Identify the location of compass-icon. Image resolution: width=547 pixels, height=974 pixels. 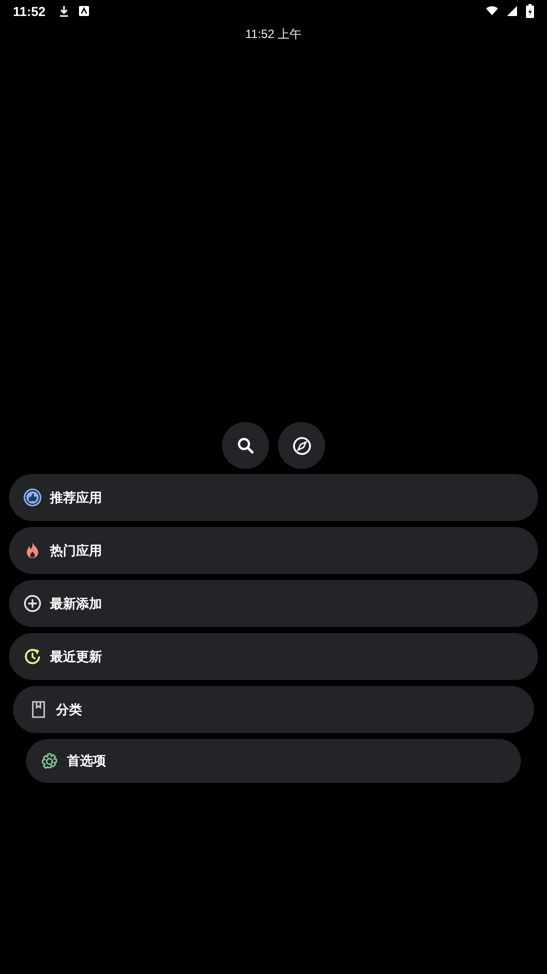
(302, 446).